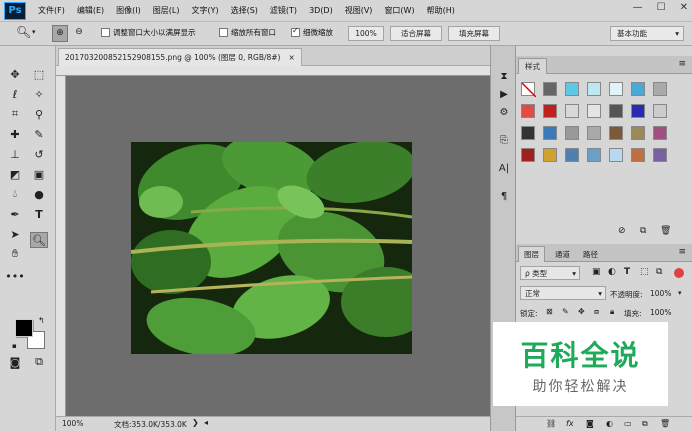  I want to click on maximize-button: ☐, so click(661, 7).